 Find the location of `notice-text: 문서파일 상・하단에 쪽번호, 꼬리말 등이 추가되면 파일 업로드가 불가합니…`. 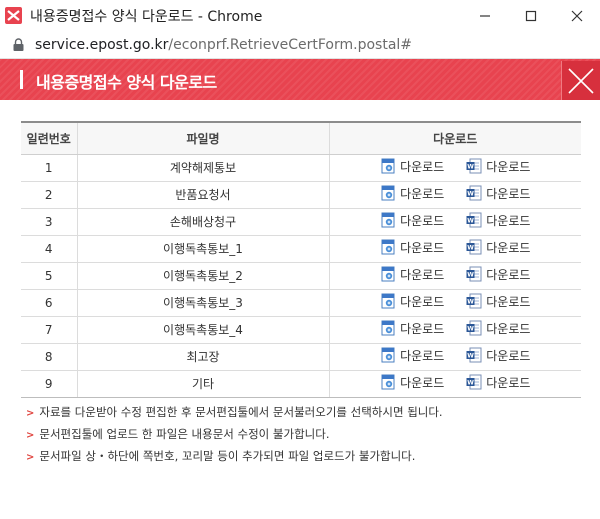

notice-text: 문서파일 상・하단에 쪽번호, 꼬리말 등이 추가되면 파일 업로드가 불가합니… is located at coordinates (227, 456).